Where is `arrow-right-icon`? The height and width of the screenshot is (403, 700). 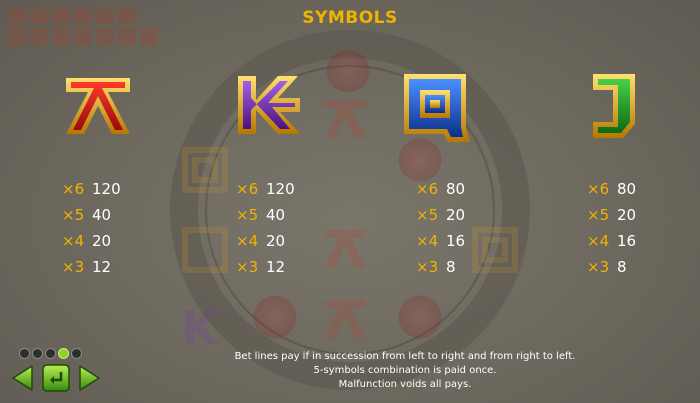 arrow-right-icon is located at coordinates (89, 378).